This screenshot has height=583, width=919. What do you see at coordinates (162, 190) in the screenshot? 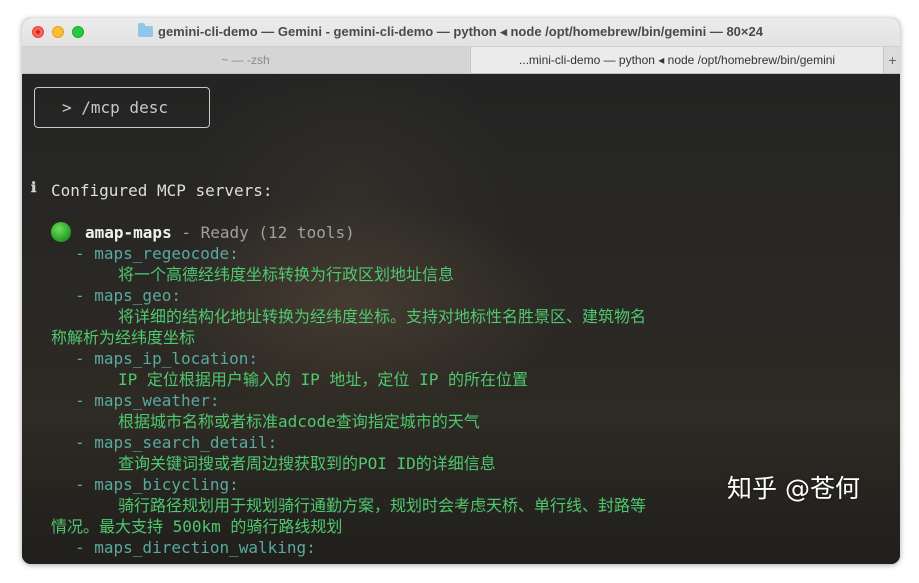
I see `servers-heading: Configured MCP servers:` at bounding box center [162, 190].